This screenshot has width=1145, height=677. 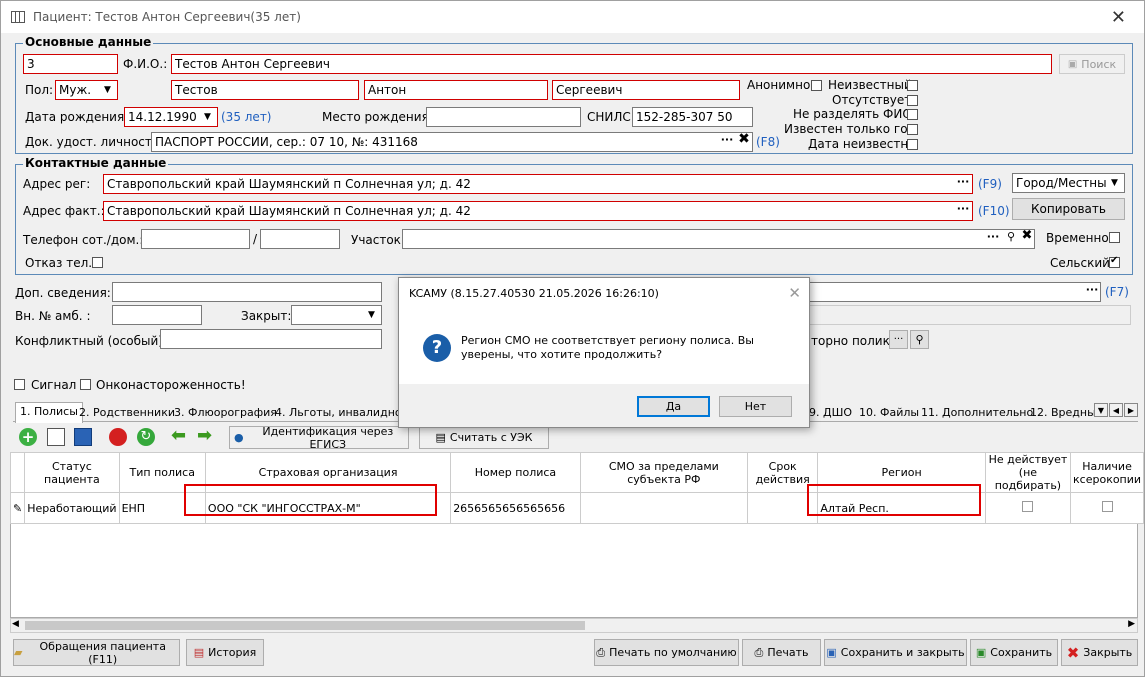 What do you see at coordinates (963, 184) in the screenshot?
I see `addr-reg-more-icon: ···` at bounding box center [963, 184].